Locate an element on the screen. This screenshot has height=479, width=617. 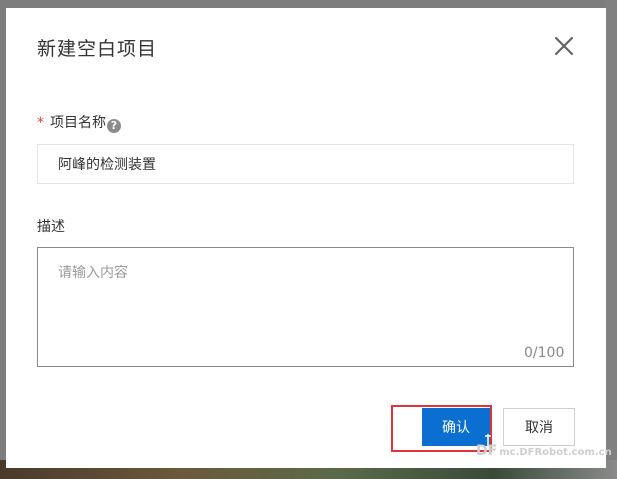
question-circle-icon: ? is located at coordinates (114, 126).